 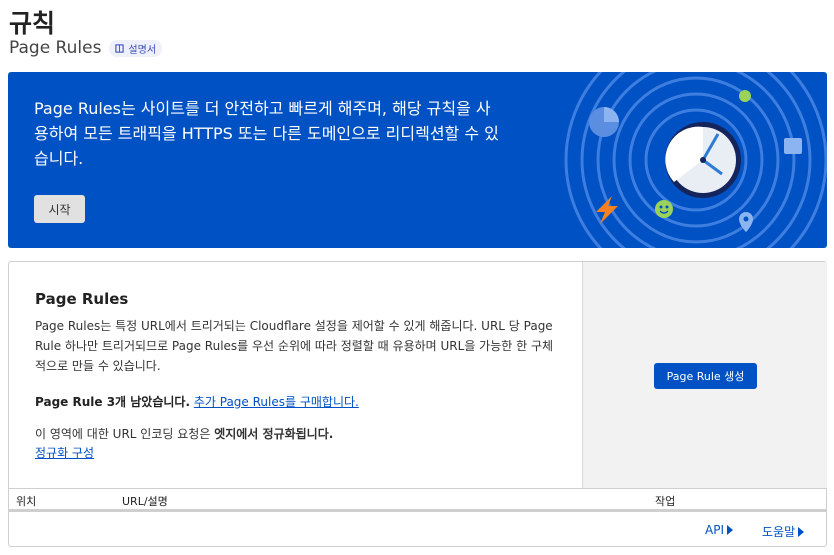 I want to click on normalization-config-link: 정규화 구성, so click(x=64, y=453).